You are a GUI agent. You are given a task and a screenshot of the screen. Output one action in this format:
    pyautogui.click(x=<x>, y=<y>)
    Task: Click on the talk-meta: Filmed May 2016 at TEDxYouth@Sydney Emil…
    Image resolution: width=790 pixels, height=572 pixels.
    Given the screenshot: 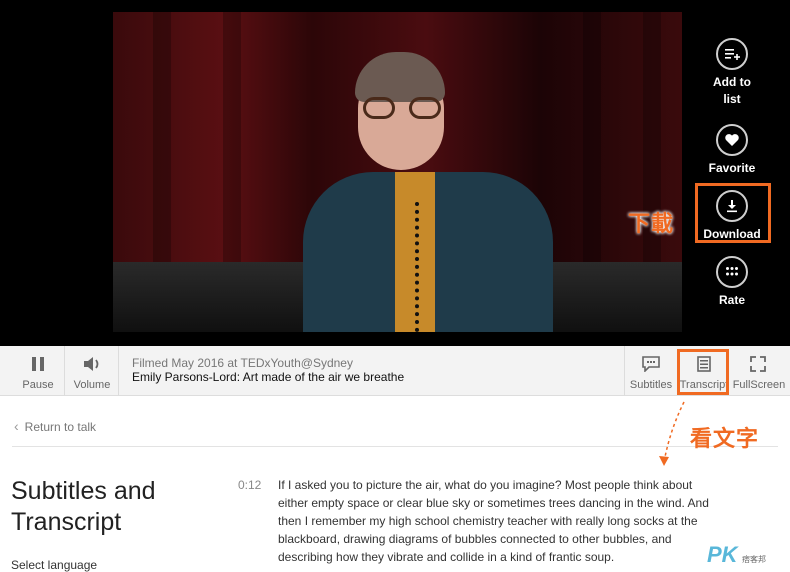 What is the action you would take?
    pyautogui.click(x=268, y=370)
    